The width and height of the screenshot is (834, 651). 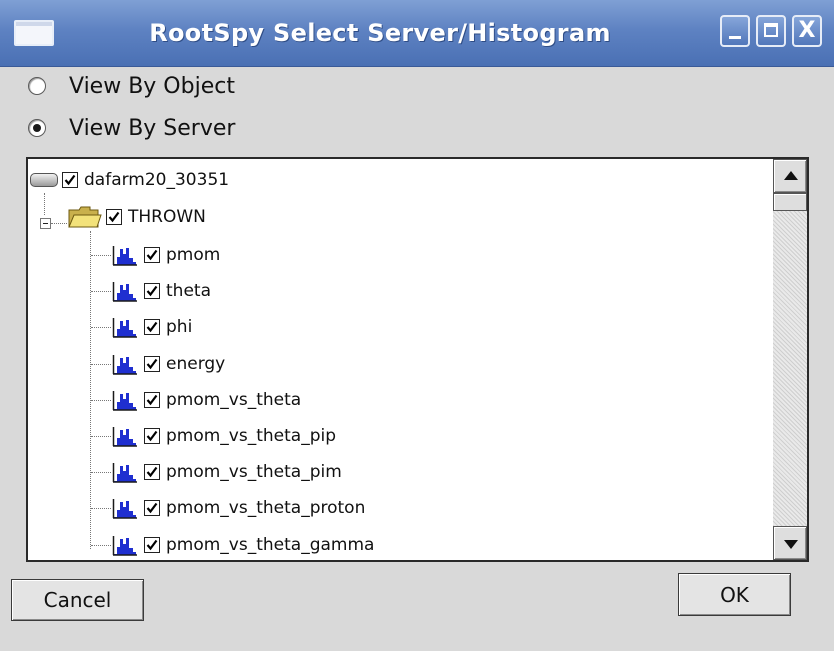 I want to click on server-icon, so click(x=44, y=180).